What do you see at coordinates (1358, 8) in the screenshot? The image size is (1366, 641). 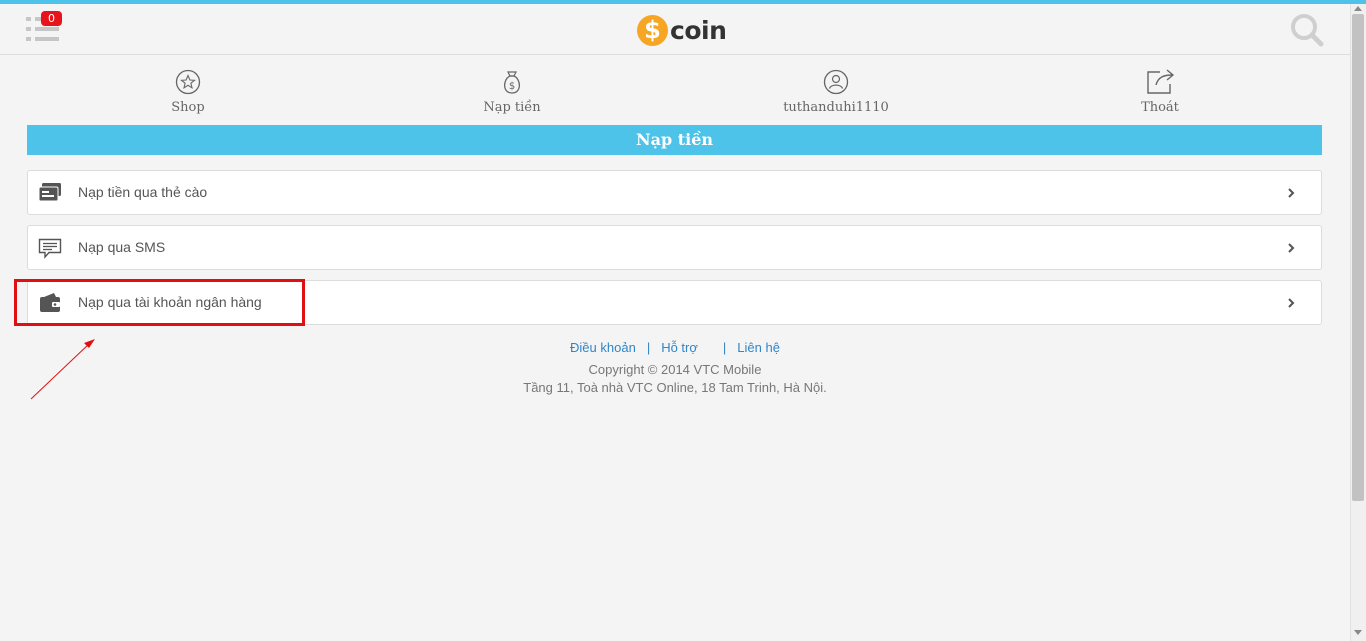 I see `scroll-up-arrow-icon` at bounding box center [1358, 8].